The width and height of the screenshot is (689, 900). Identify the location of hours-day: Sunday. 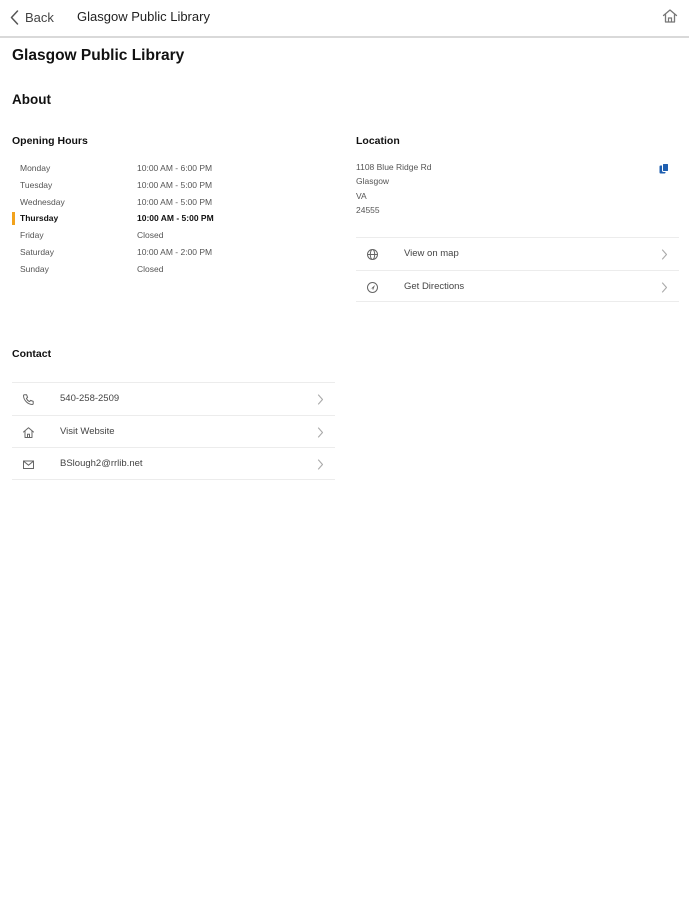
(34, 268).